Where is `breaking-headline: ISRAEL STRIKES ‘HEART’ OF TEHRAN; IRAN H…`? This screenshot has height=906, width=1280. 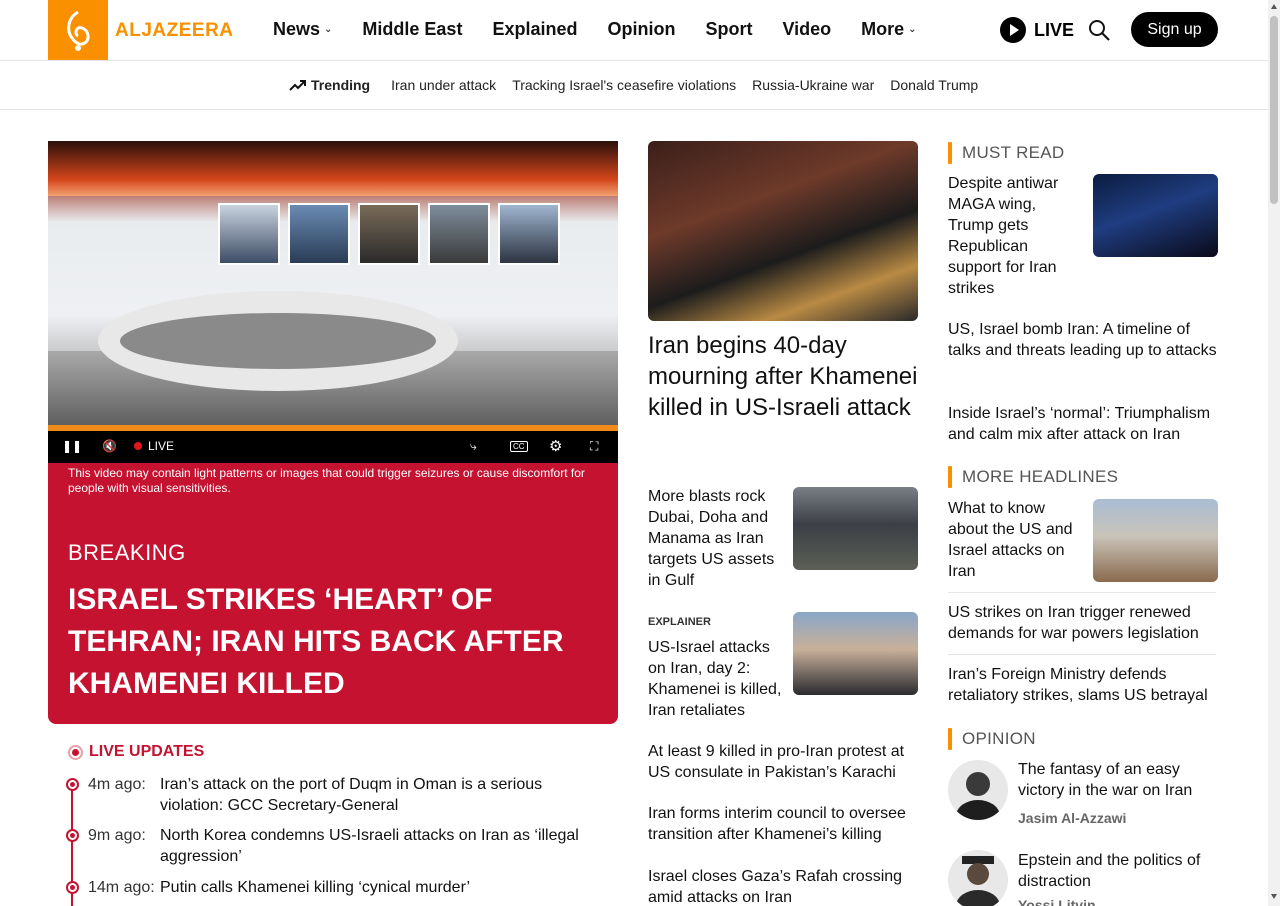 breaking-headline: ISRAEL STRIKES ‘HEART’ OF TEHRAN; IRAN H… is located at coordinates (328, 642).